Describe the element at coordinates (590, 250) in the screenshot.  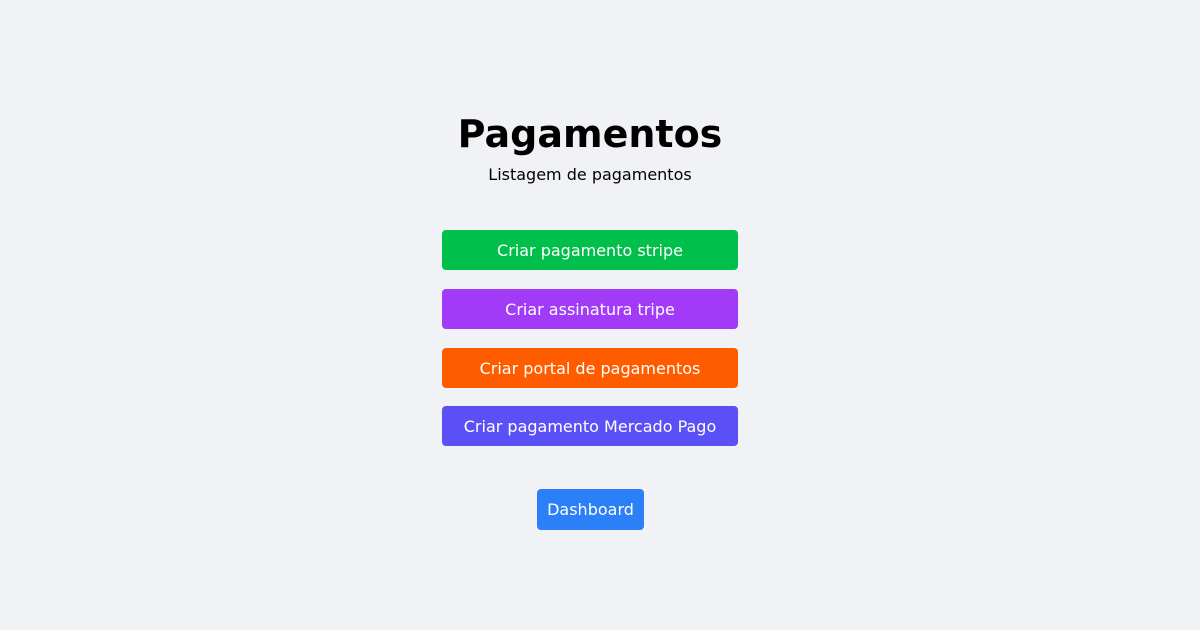
I see `create-stripe-payment-button: Criar pagamento stripe` at that location.